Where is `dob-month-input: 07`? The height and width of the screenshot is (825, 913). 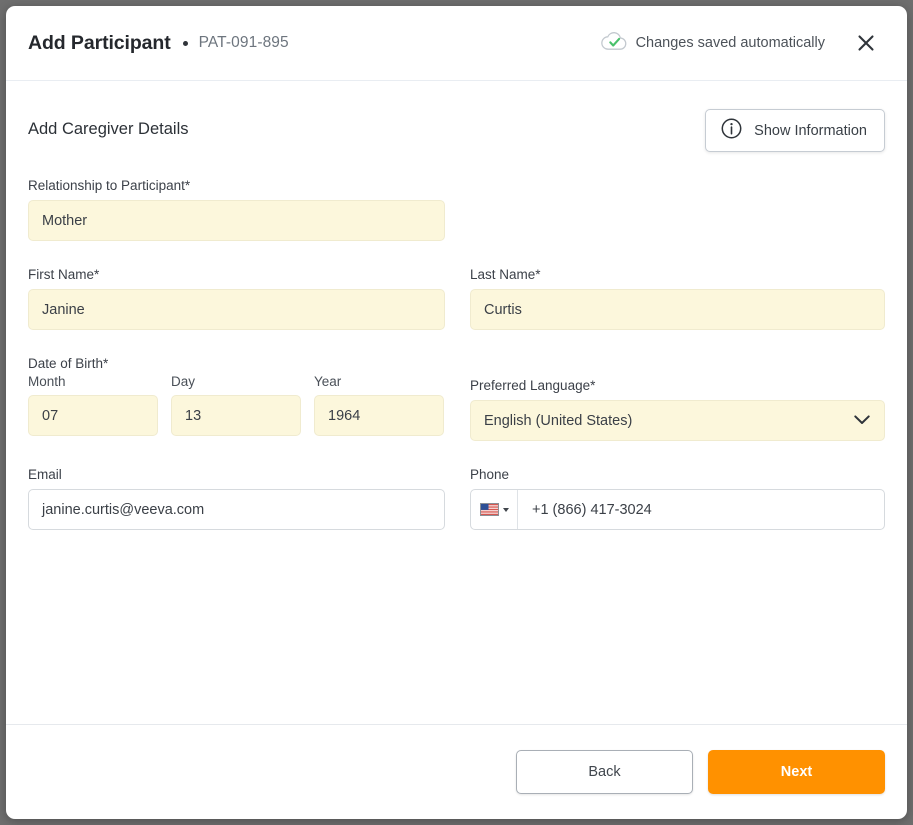 dob-month-input: 07 is located at coordinates (93, 415).